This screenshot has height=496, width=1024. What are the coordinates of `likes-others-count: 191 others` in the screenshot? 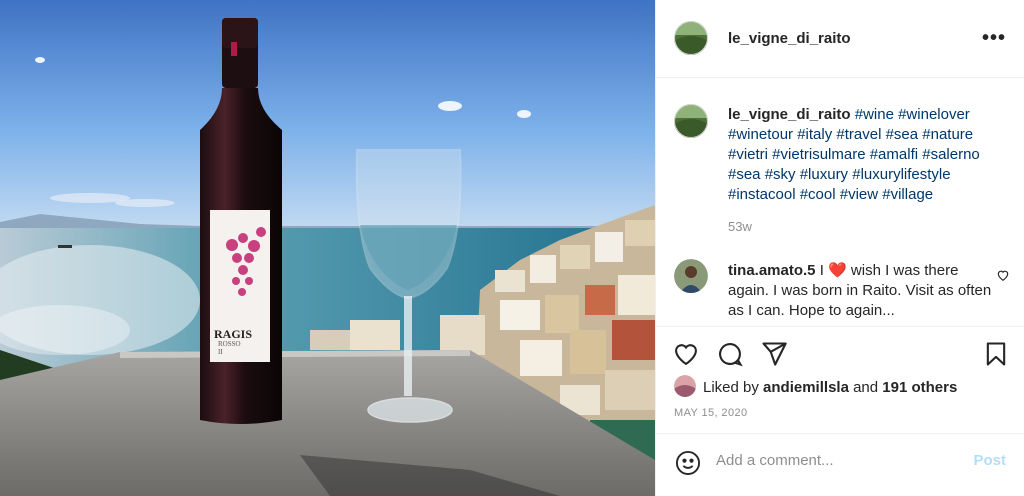 It's located at (919, 387).